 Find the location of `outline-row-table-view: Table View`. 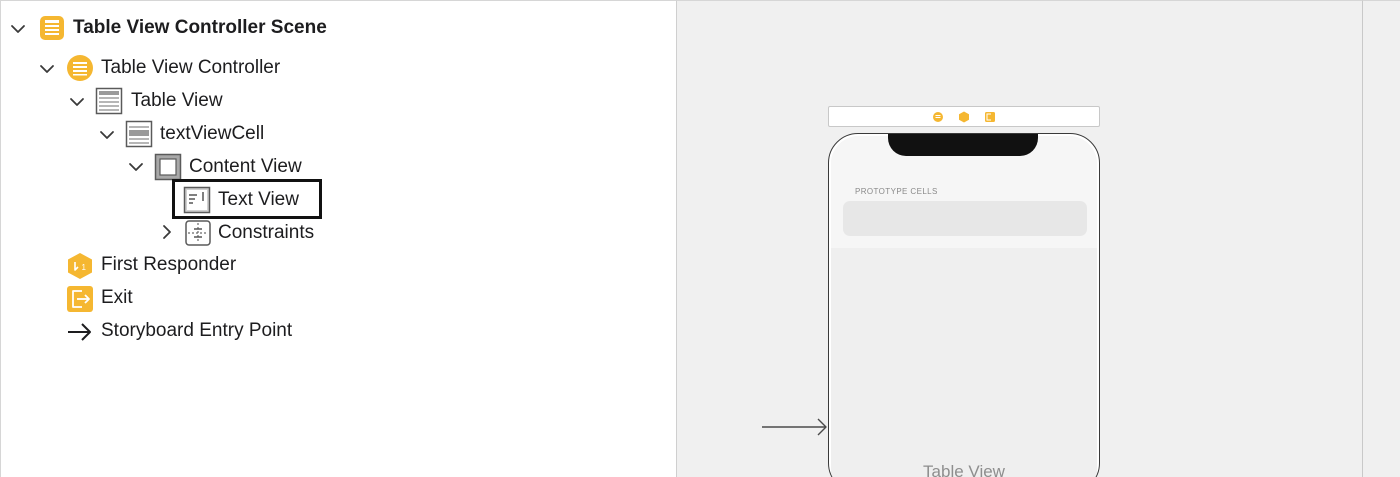

outline-row-table-view: Table View is located at coordinates (177, 101).